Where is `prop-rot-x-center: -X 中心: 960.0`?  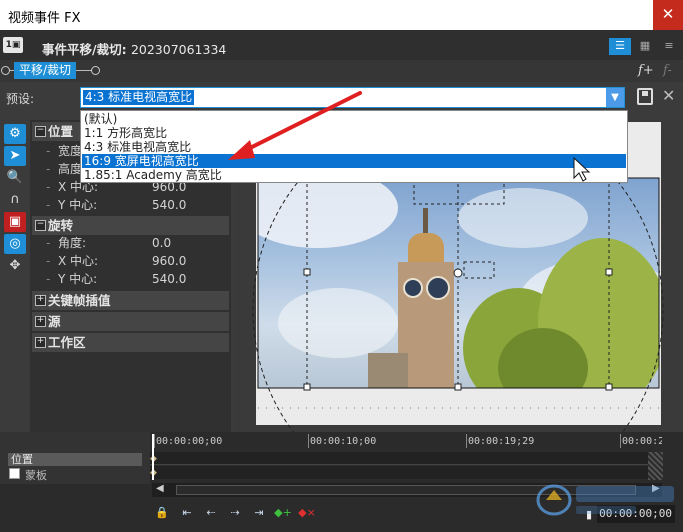
prop-rot-x-center: -X 中心: 960.0 is located at coordinates (136, 261).